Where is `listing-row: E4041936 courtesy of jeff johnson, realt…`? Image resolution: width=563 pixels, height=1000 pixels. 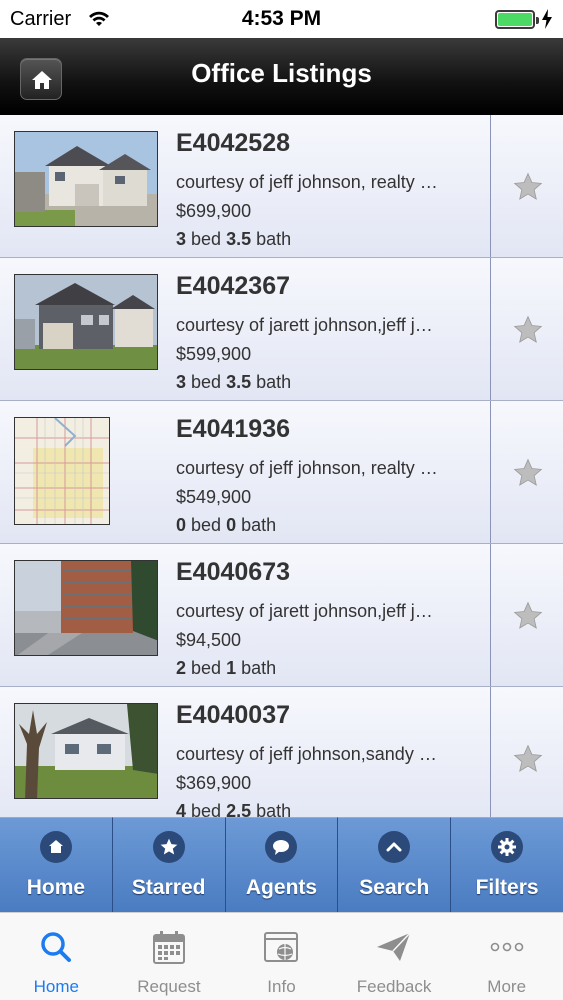 listing-row: E4041936 courtesy of jeff johnson, realt… is located at coordinates (281, 472).